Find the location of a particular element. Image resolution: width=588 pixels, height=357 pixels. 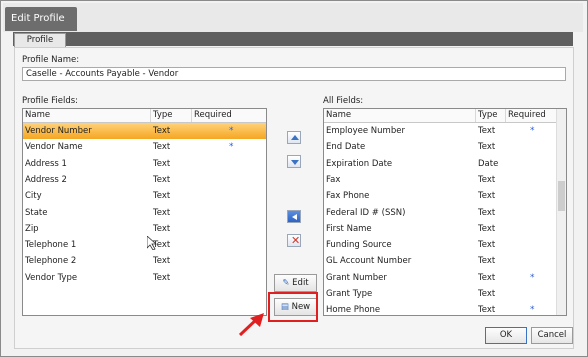

table-row: Vendor Name Text * is located at coordinates (144, 147).